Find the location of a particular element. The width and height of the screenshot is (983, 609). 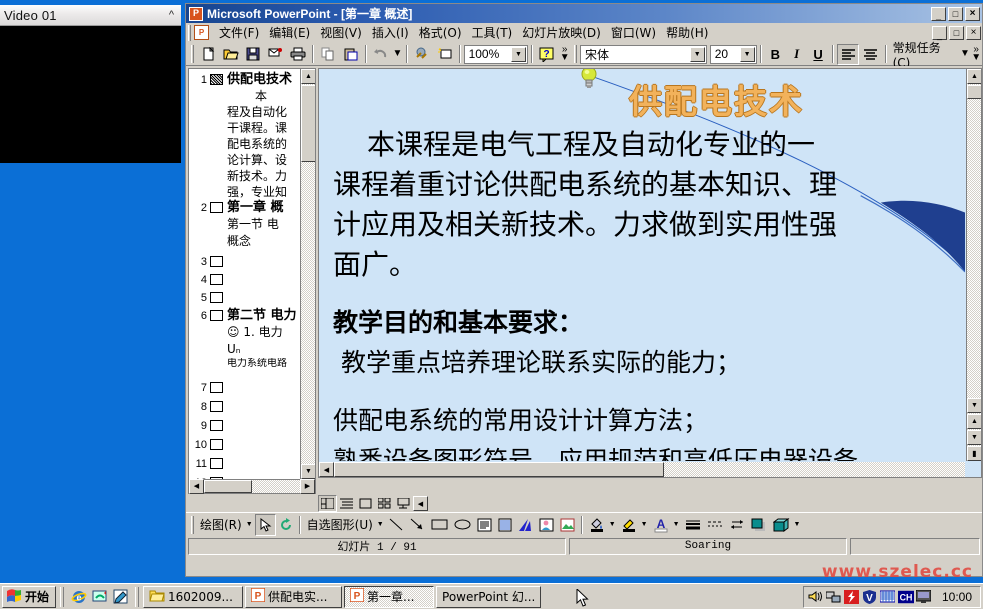

outline-slide-row: 3 is located at coordinates (244, 262).